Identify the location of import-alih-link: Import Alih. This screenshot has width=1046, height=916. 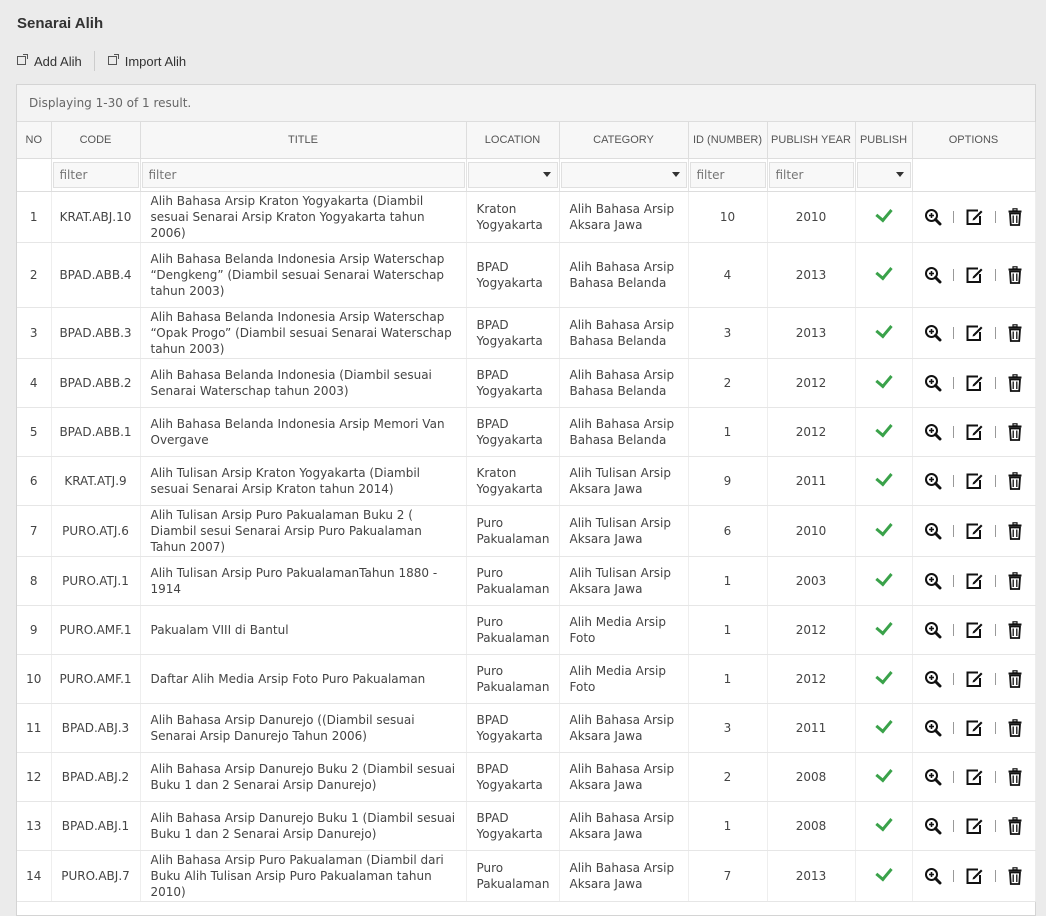
(147, 61).